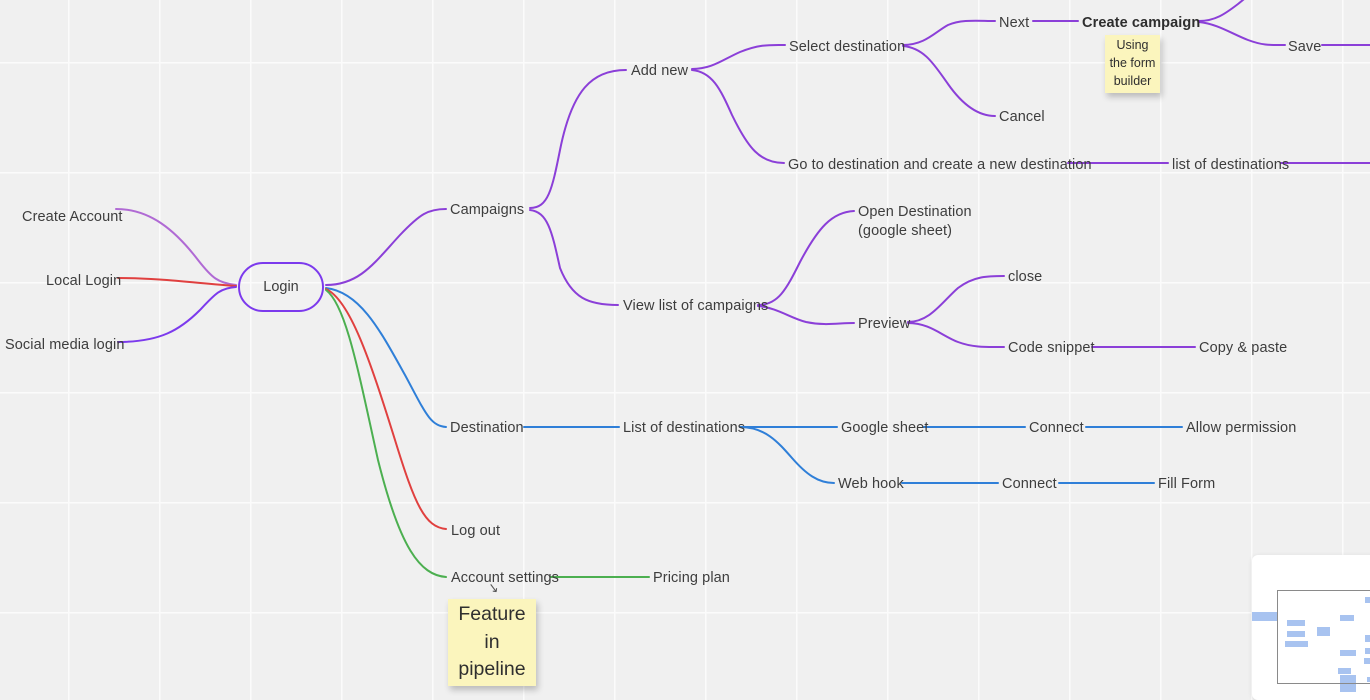  Describe the element at coordinates (949, 32) in the screenshot. I see `edge-select-next` at that location.